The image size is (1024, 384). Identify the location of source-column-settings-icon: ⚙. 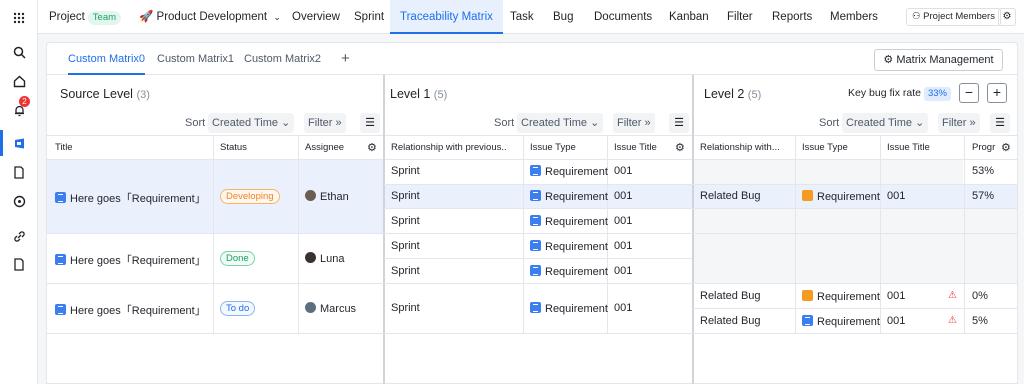
(372, 147).